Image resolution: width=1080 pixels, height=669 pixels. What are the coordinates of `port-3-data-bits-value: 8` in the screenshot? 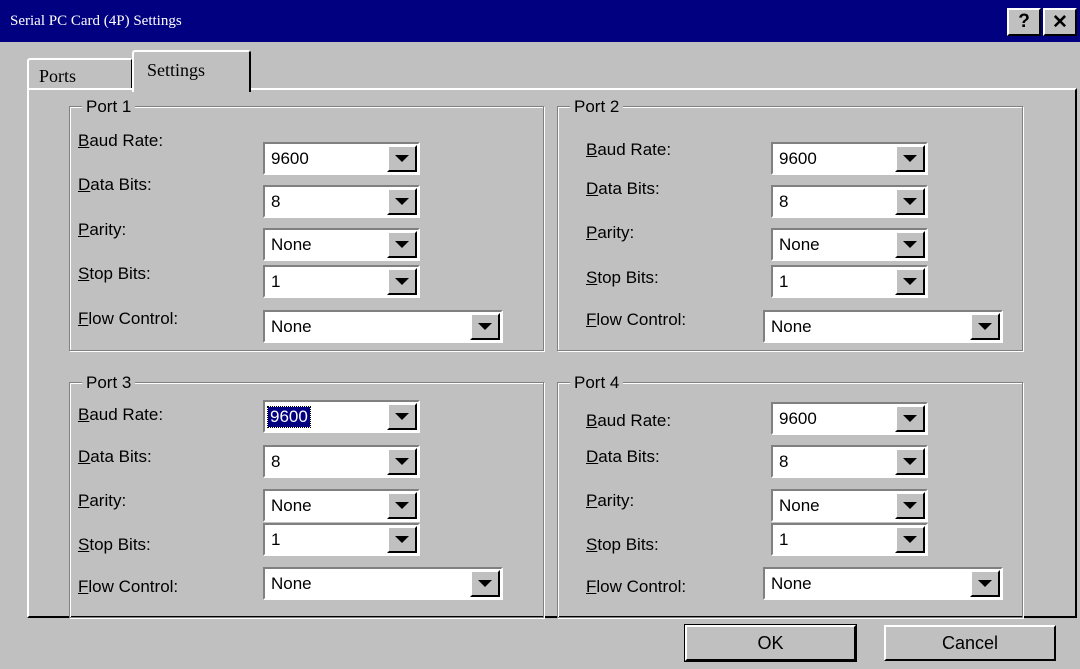 It's located at (276, 461).